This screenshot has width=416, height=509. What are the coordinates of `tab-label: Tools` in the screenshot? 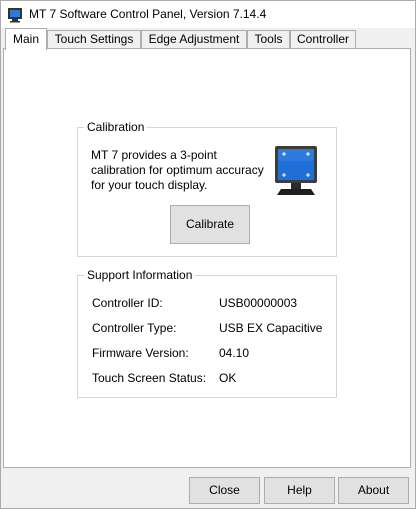 It's located at (268, 39).